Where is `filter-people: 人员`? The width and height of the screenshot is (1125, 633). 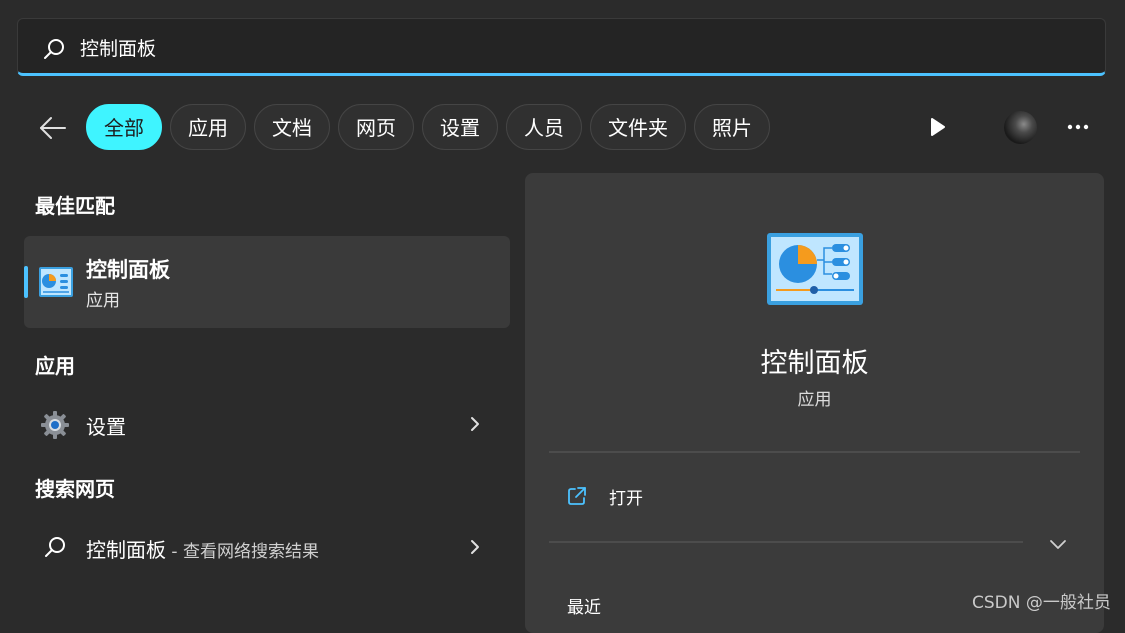 filter-people: 人员 is located at coordinates (544, 127).